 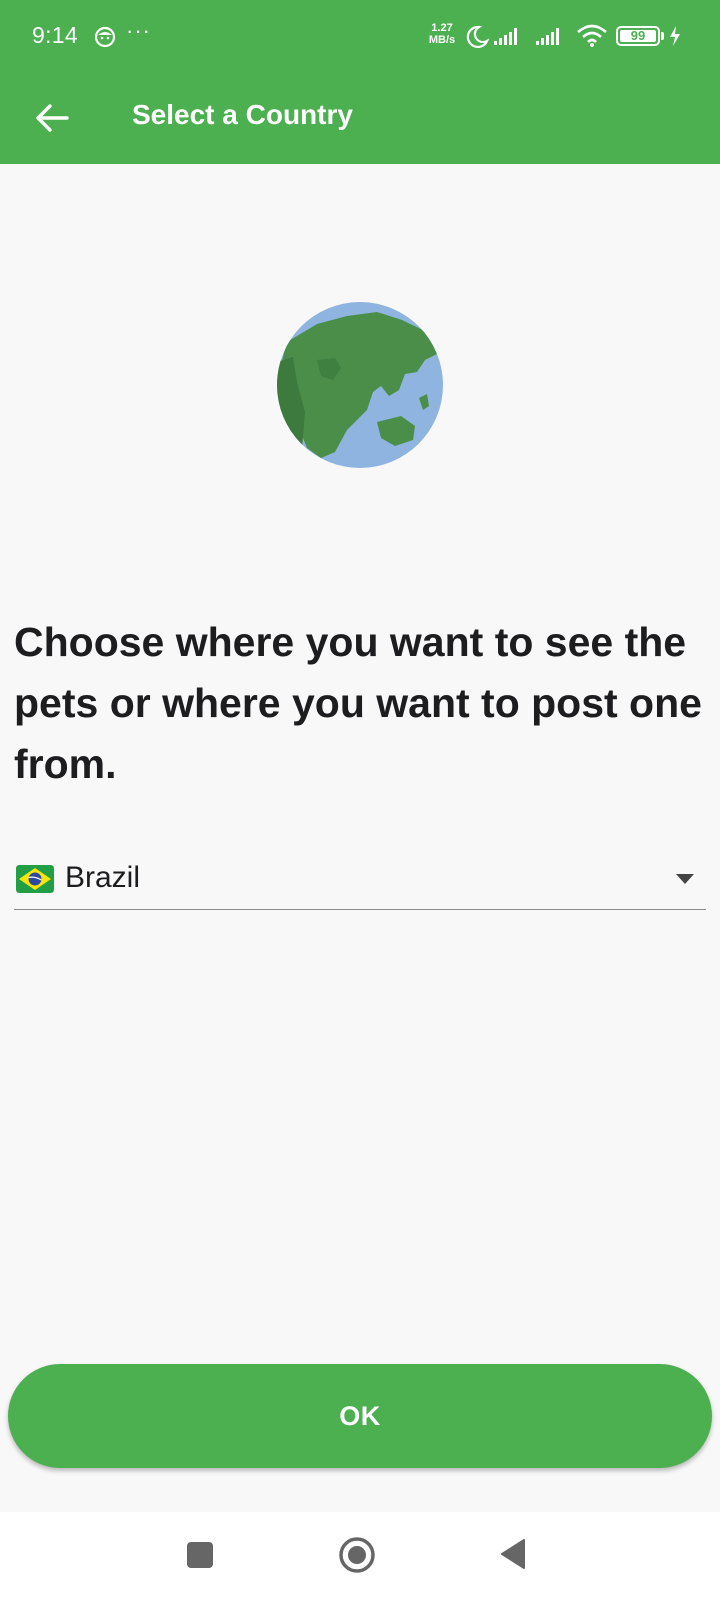 I want to click on battery-level: 99, so click(x=638, y=35).